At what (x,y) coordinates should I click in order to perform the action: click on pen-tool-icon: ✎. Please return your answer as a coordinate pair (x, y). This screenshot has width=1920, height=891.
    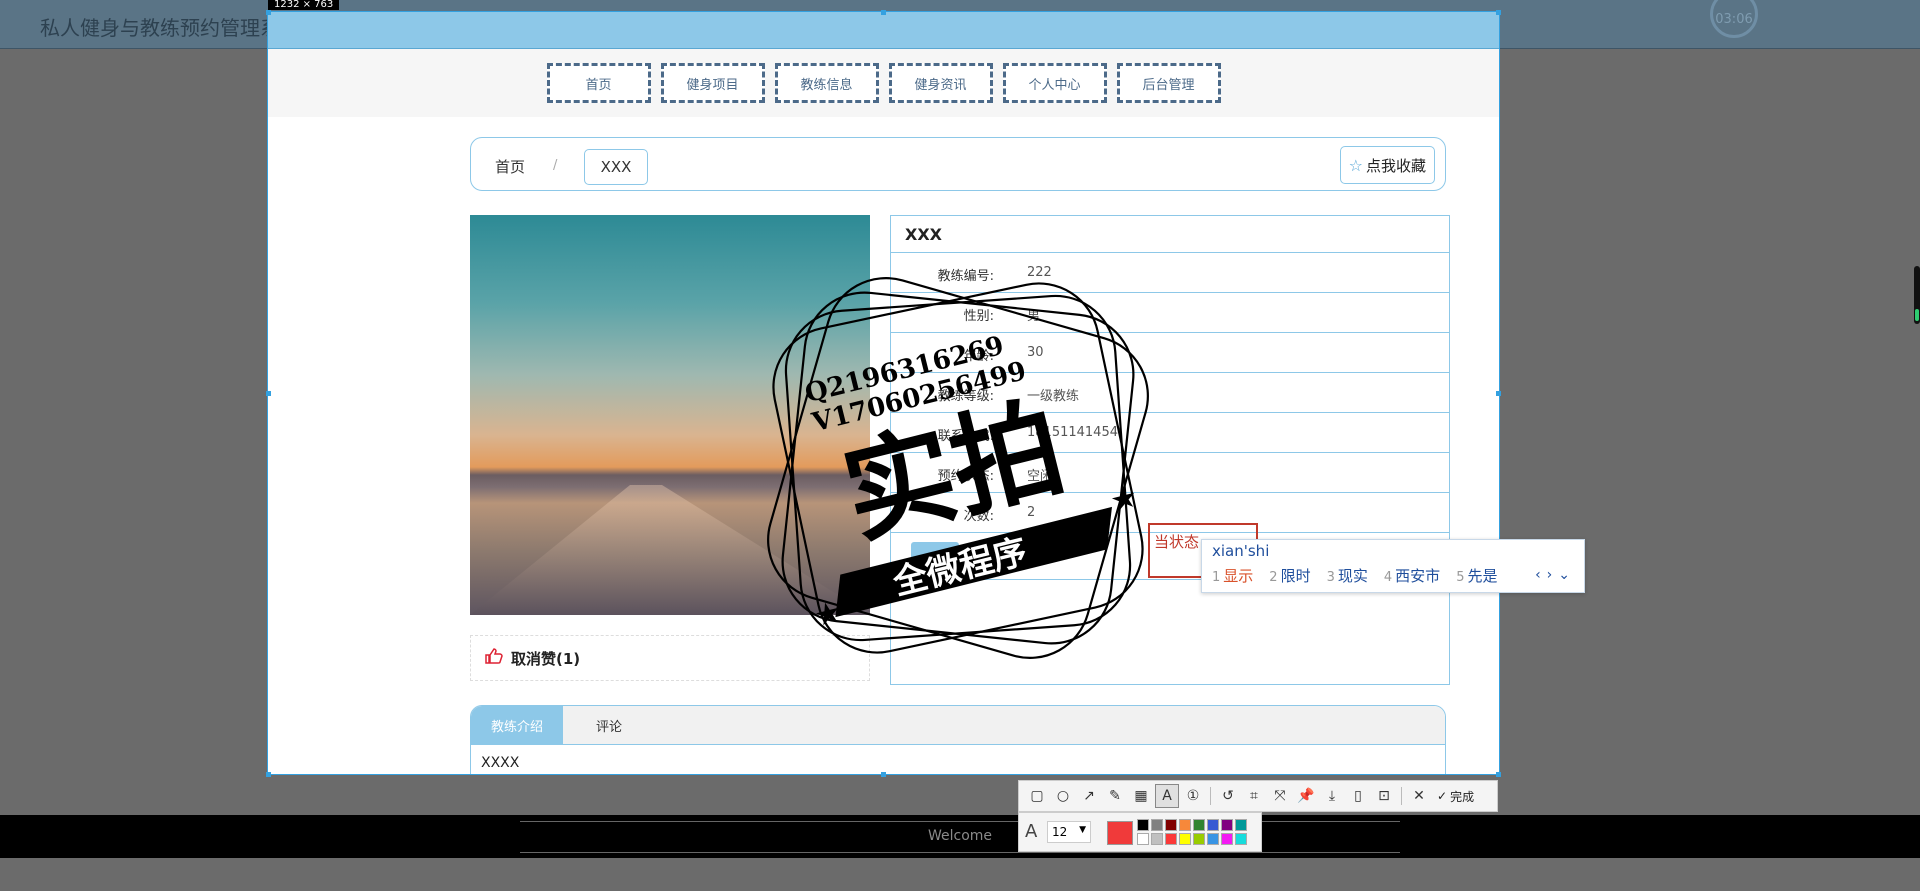
    Looking at the image, I should click on (1115, 796).